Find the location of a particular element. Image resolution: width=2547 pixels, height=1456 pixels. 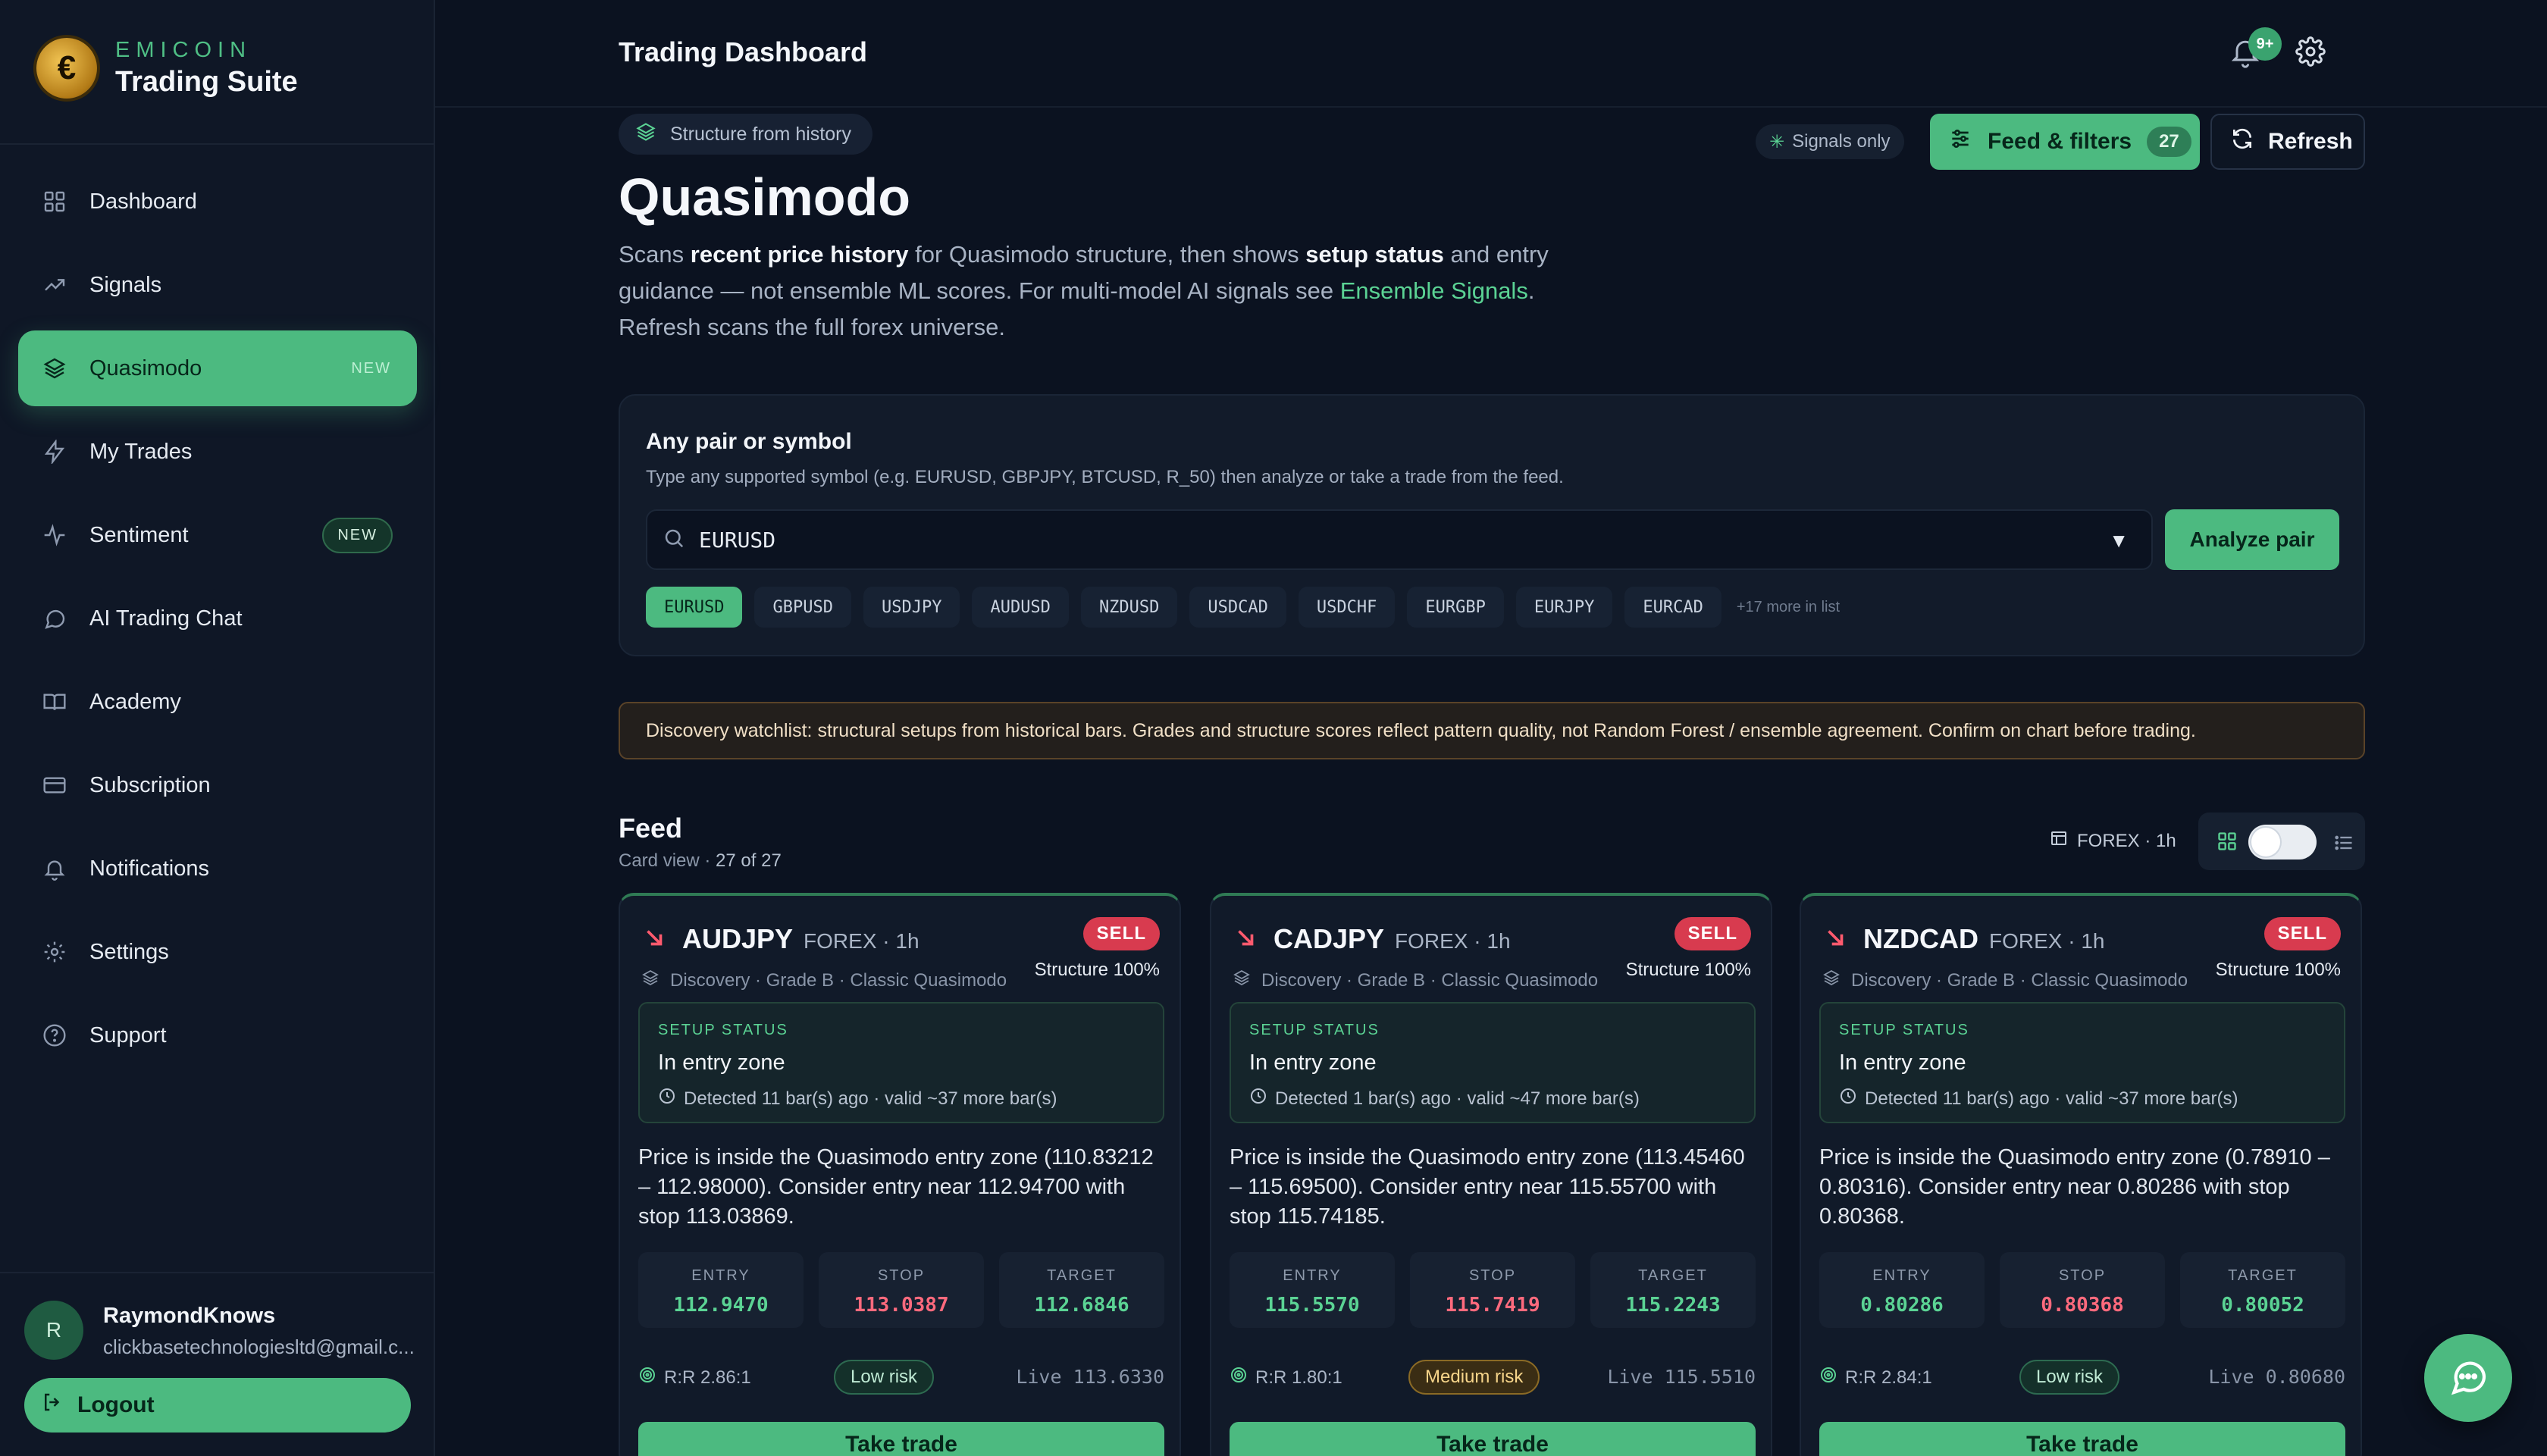

switch-knob is located at coordinates (2265, 842).